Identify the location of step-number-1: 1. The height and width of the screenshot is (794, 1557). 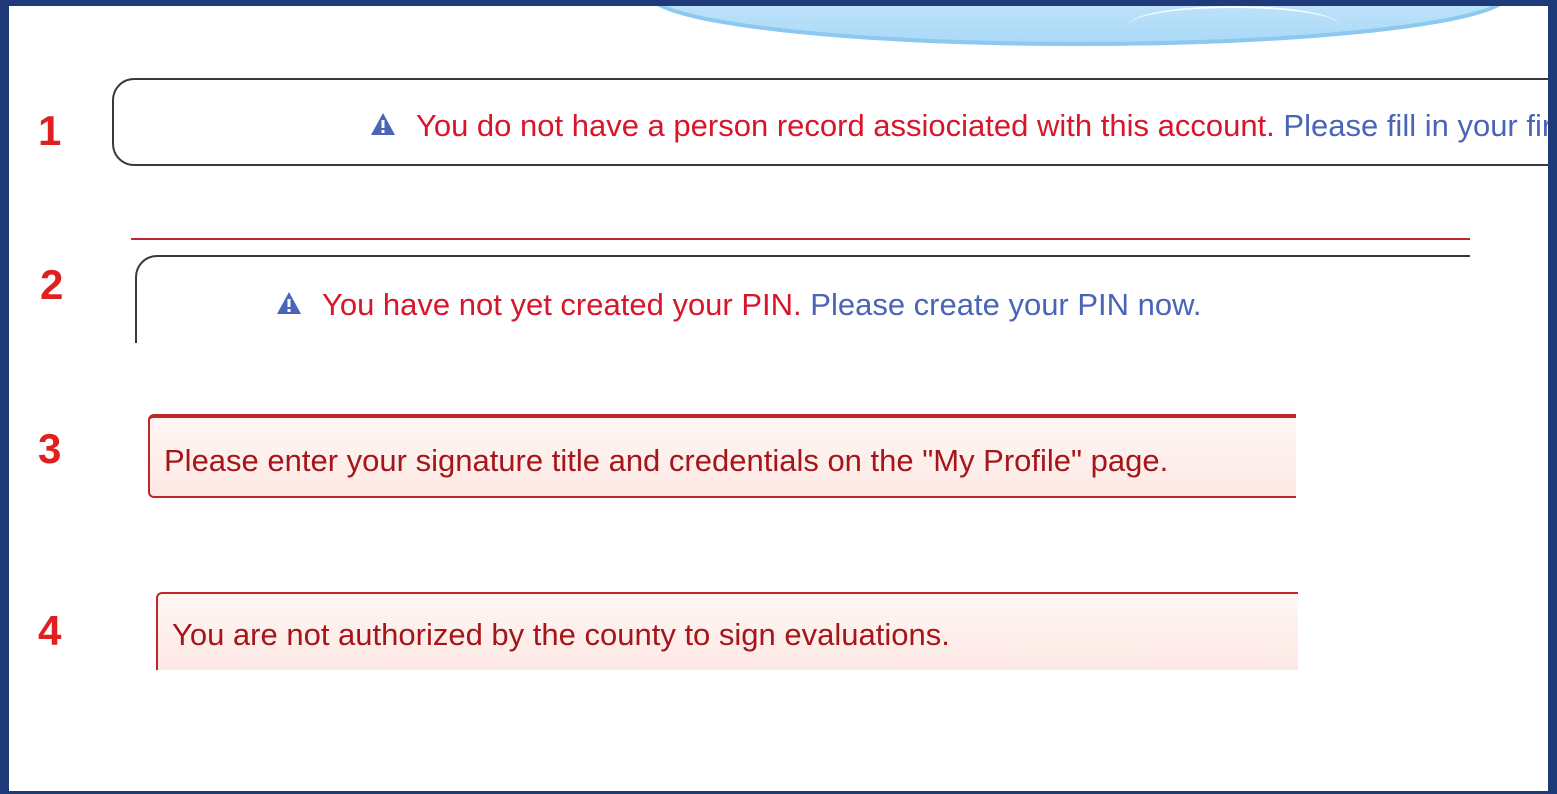
(50, 130).